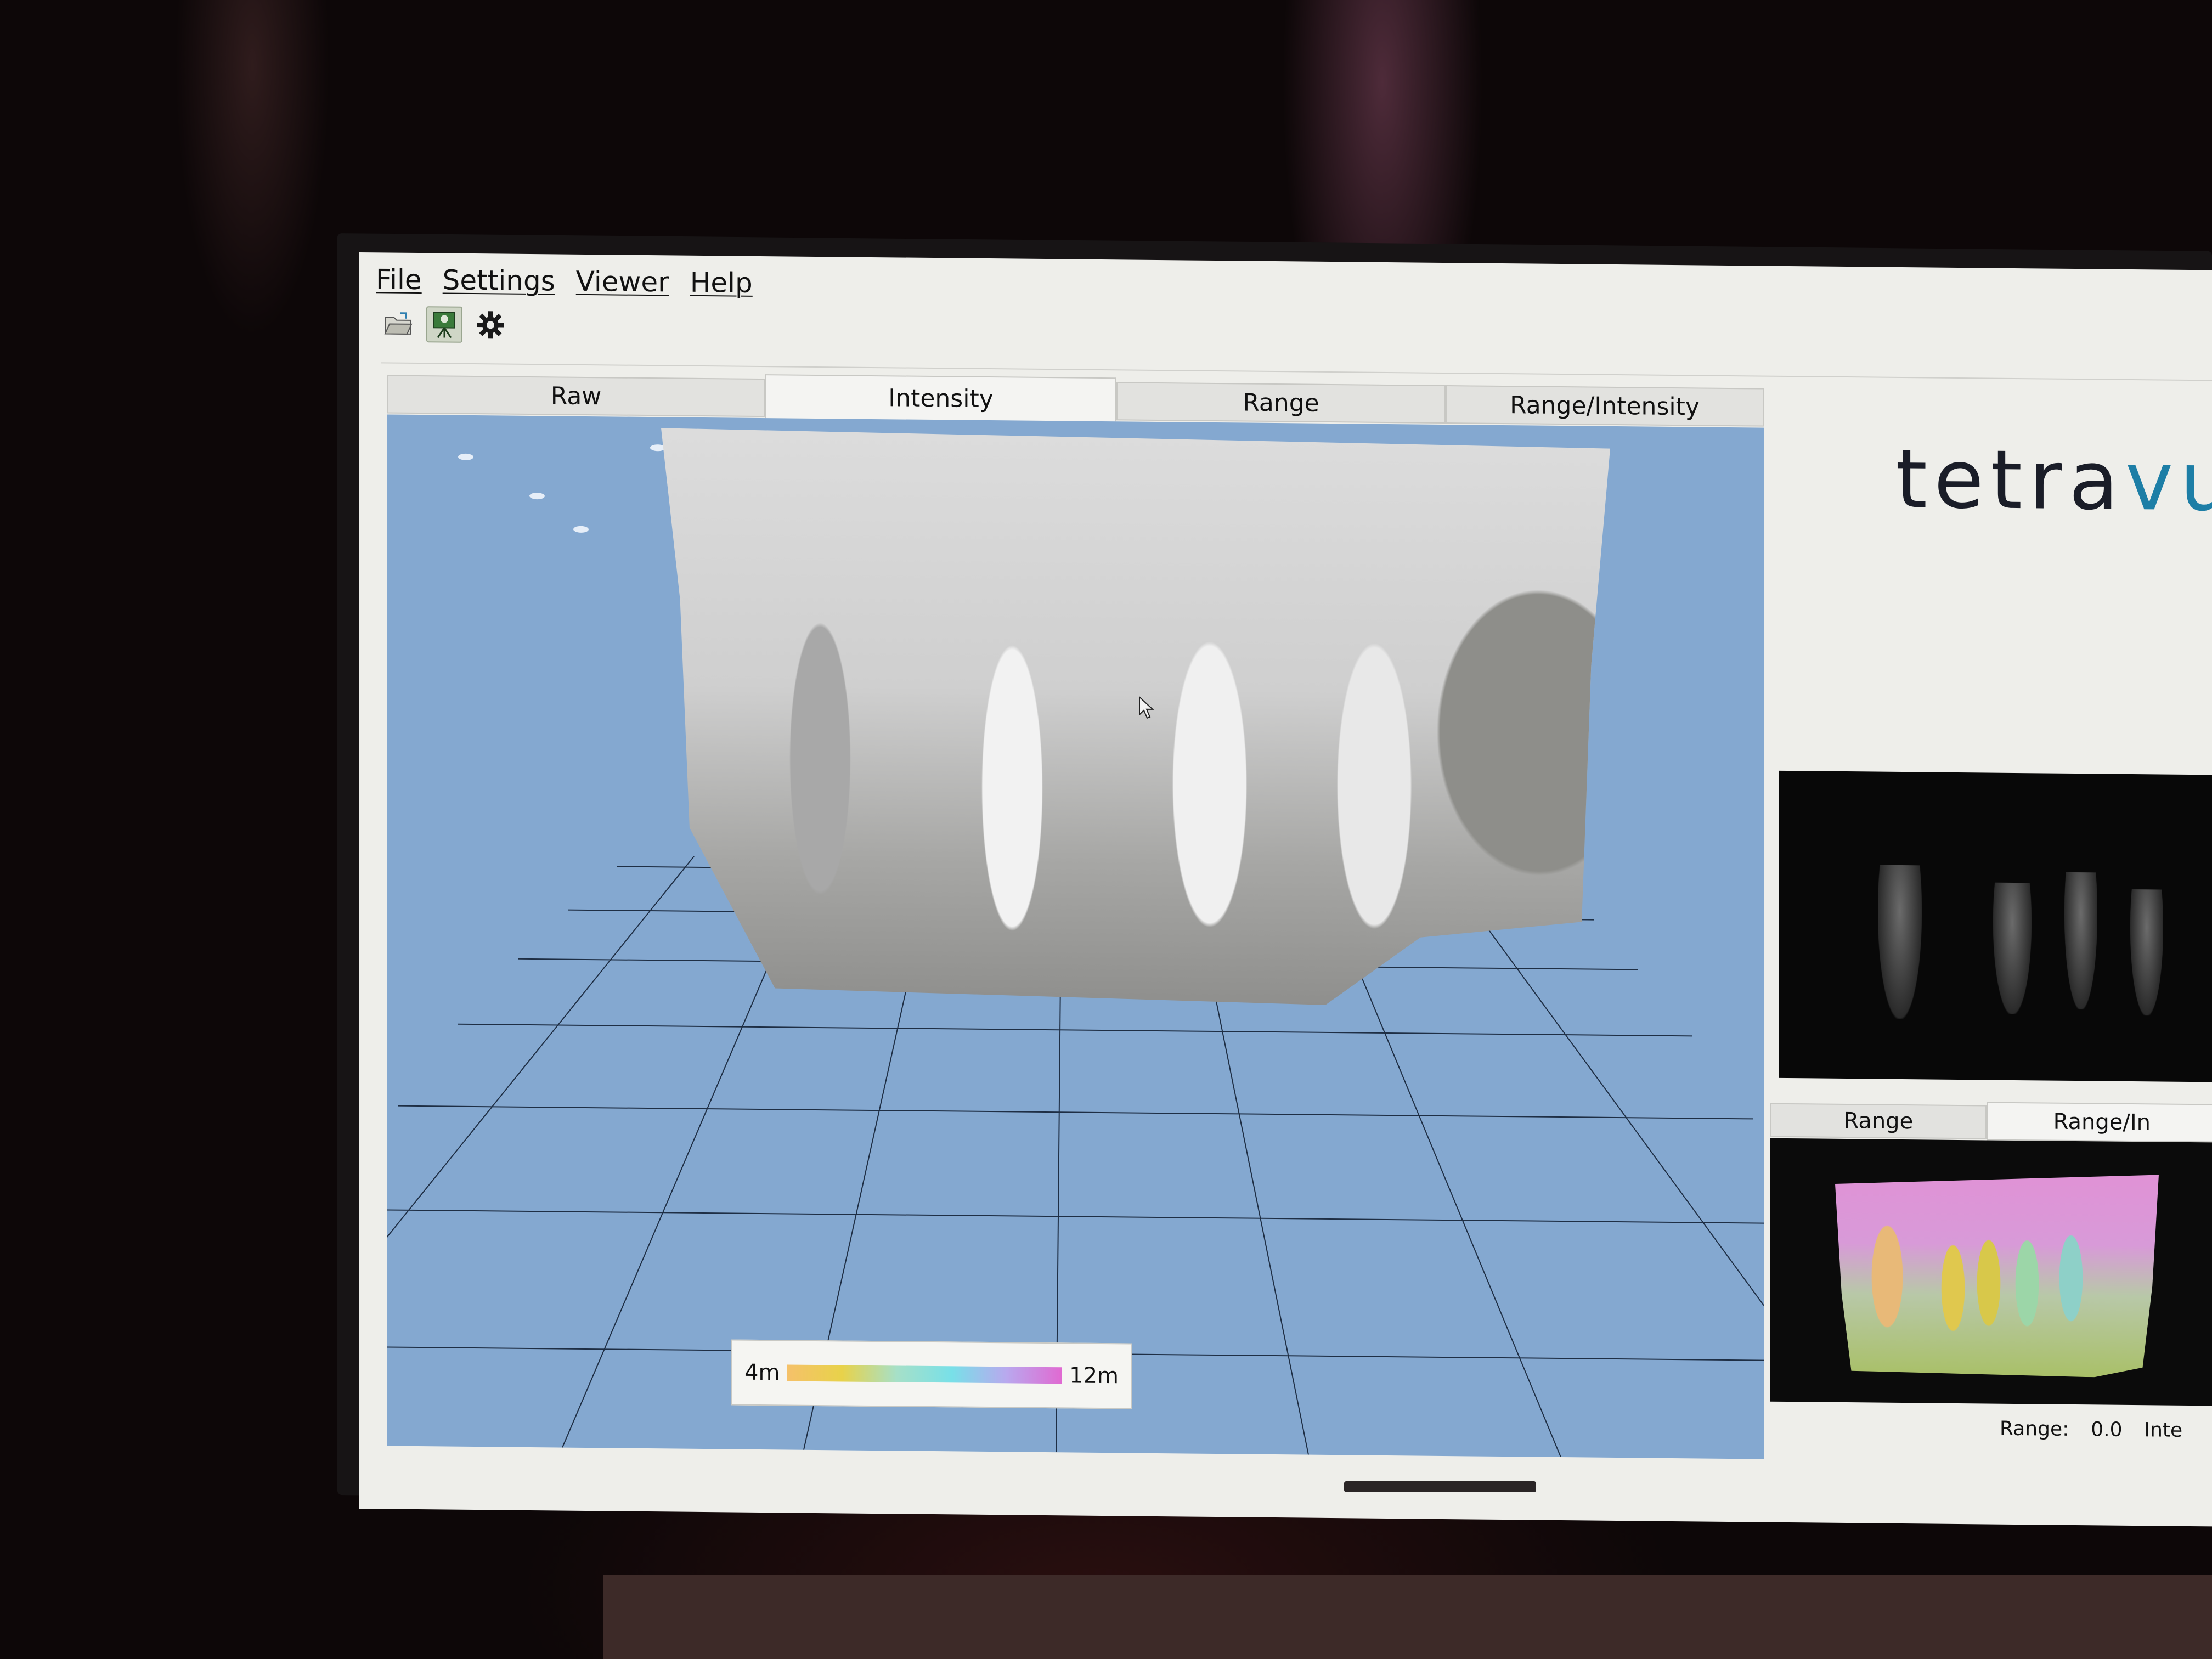 The width and height of the screenshot is (2212, 1659). I want to click on colorbar-max-label: 12m, so click(1094, 1376).